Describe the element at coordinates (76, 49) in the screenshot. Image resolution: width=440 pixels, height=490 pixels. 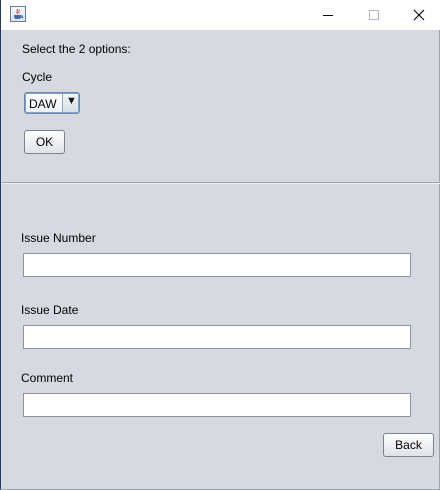
I see `options-prompt: Select the 2 options:` at that location.